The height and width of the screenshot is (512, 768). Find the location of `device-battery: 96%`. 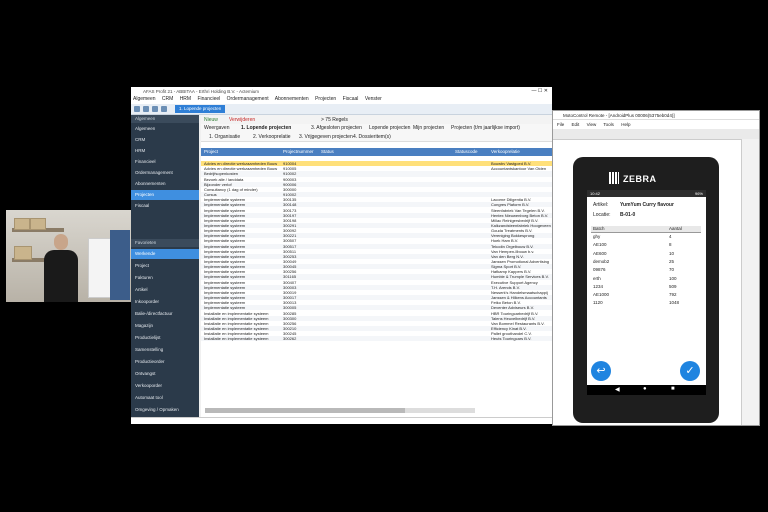

device-battery: 96% is located at coordinates (698, 193).